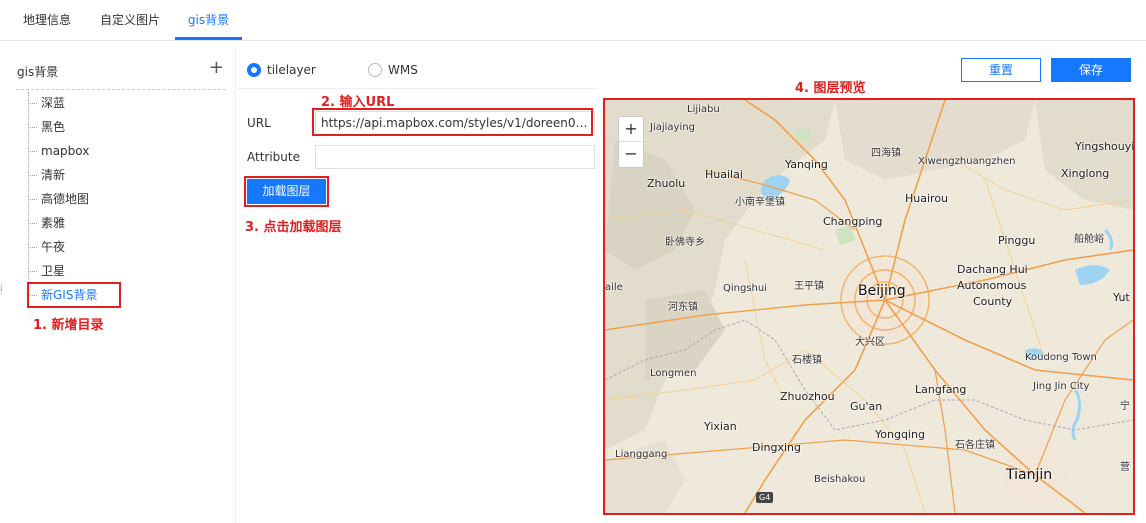 Image resolution: width=1146 pixels, height=523 pixels. What do you see at coordinates (672, 127) in the screenshot?
I see `map-label: Jiajiaying` at bounding box center [672, 127].